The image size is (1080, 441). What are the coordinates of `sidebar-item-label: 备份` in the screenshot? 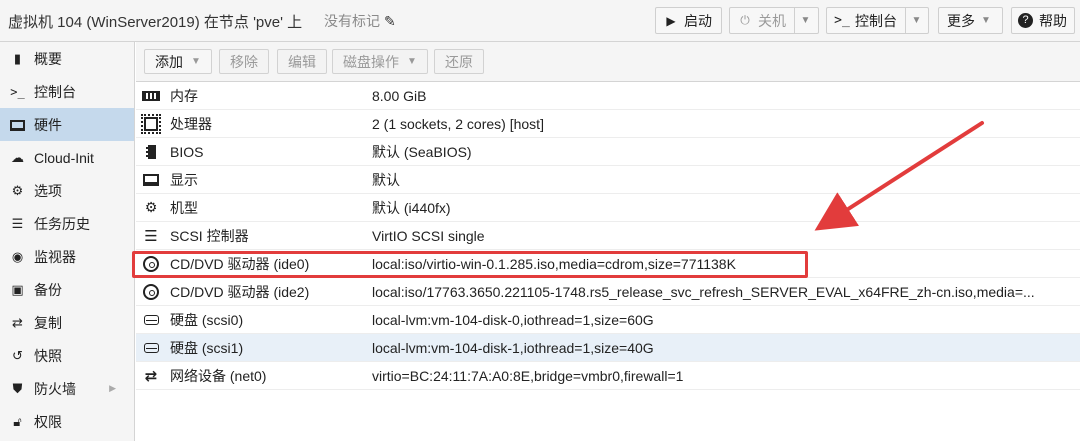 It's located at (48, 289).